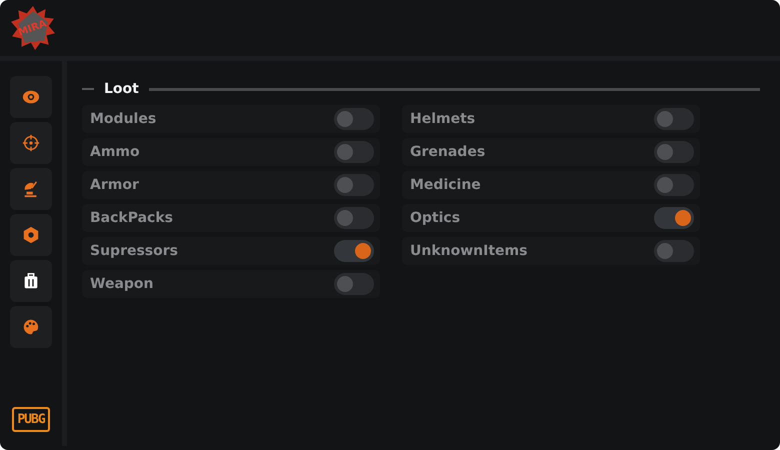 This screenshot has height=450, width=780. I want to click on setting-label: Grenades, so click(448, 152).